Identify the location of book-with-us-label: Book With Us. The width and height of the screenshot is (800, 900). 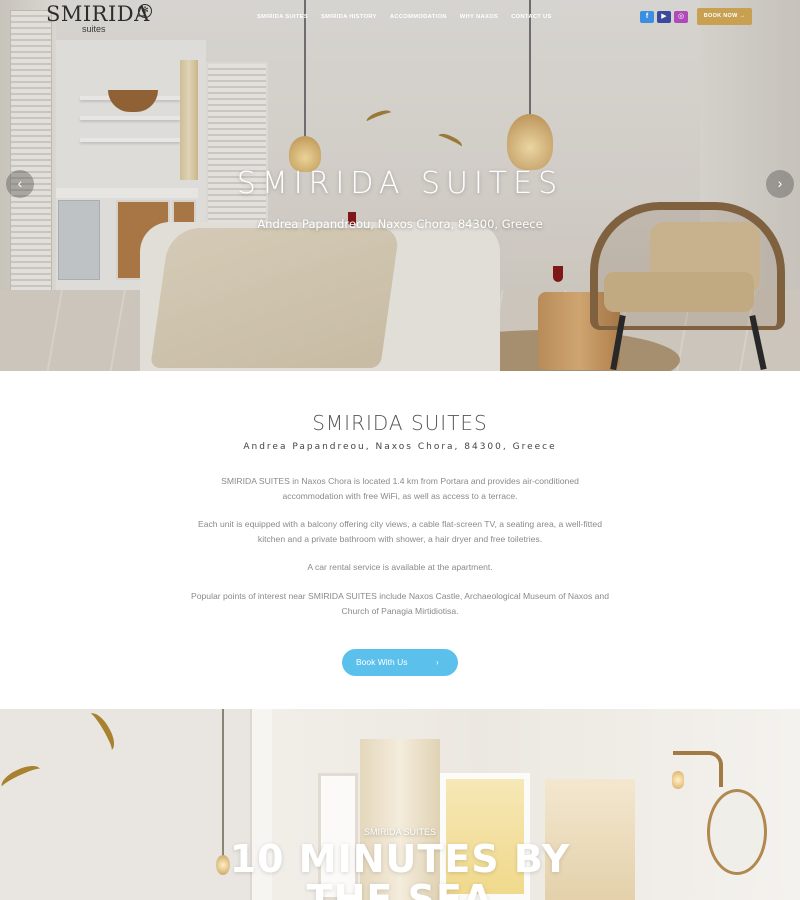
(382, 662).